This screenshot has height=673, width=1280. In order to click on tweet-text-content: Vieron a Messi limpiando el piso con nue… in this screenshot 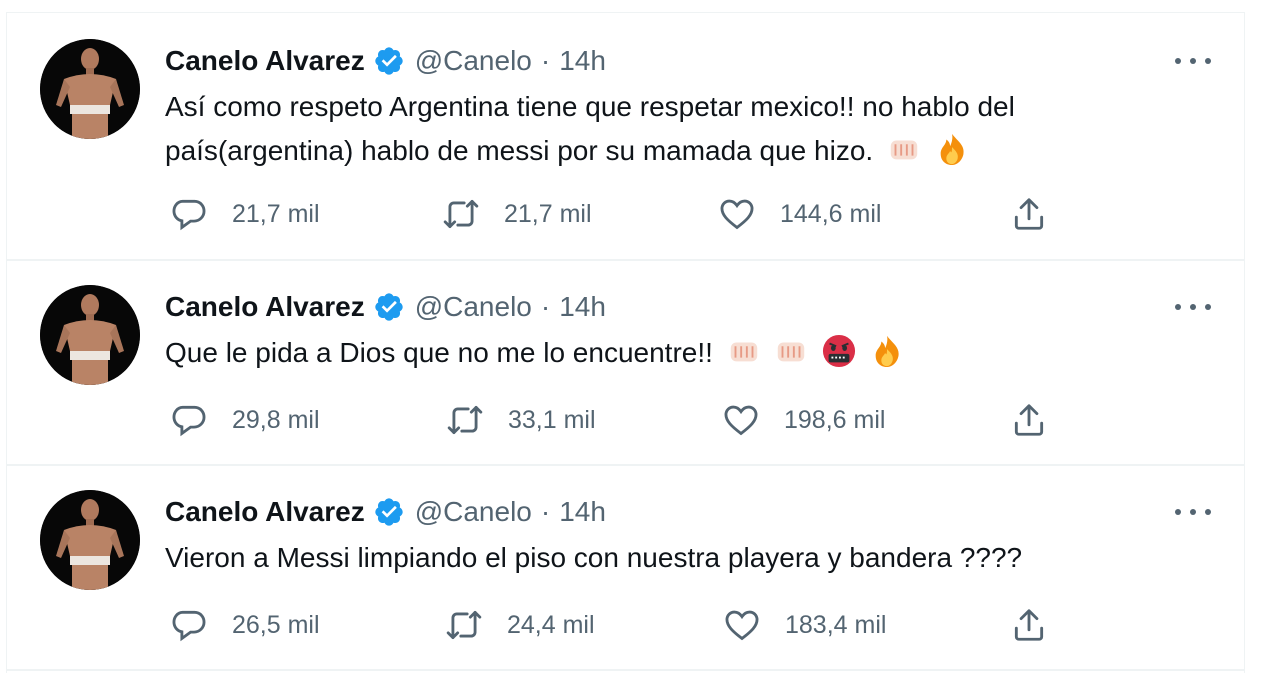, I will do `click(594, 557)`.